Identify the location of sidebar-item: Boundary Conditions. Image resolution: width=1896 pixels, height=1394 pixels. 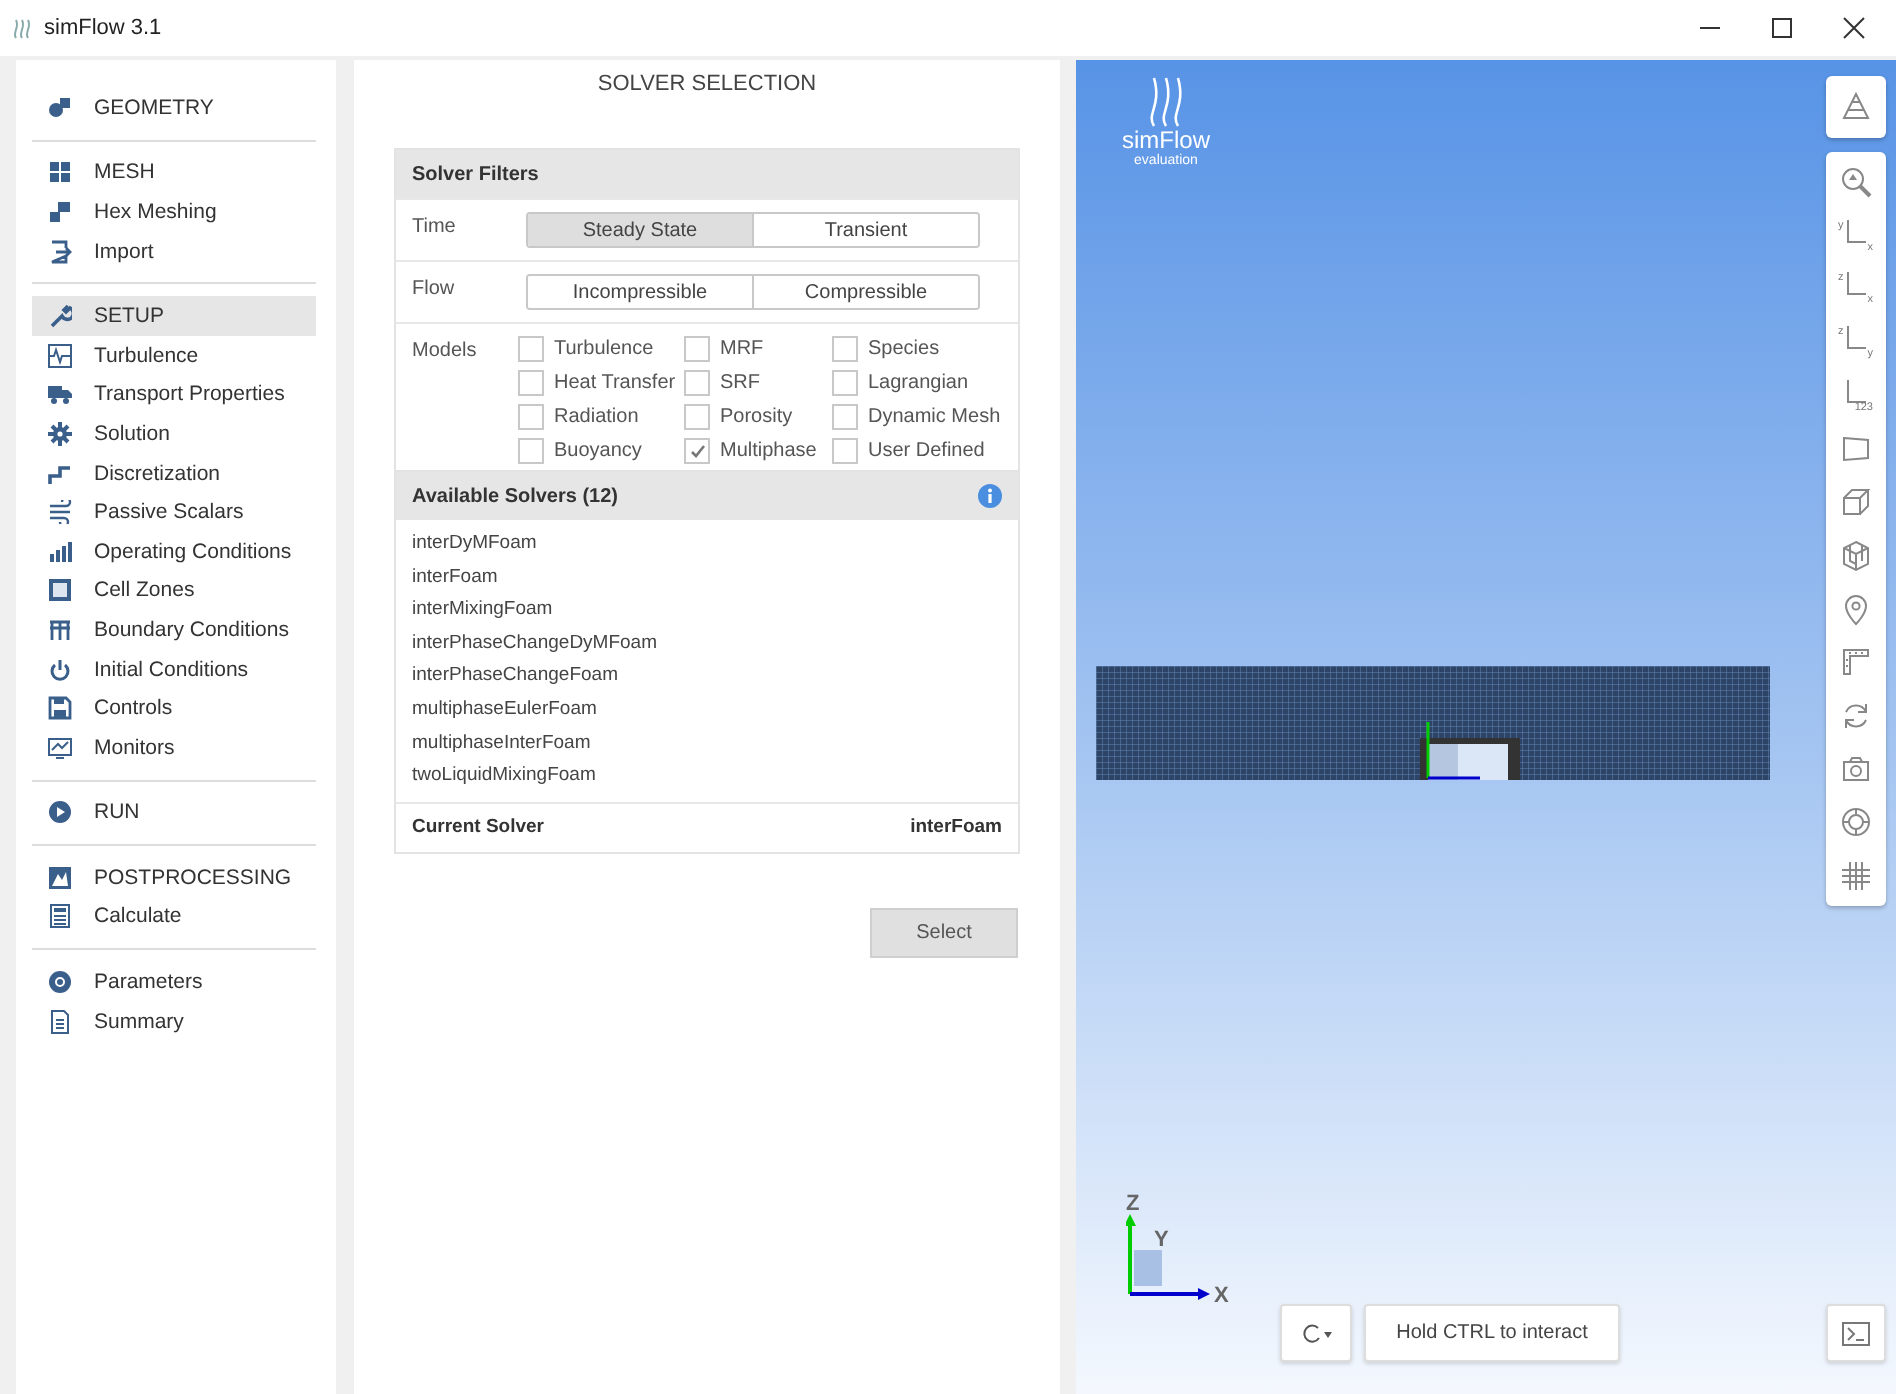
(174, 630).